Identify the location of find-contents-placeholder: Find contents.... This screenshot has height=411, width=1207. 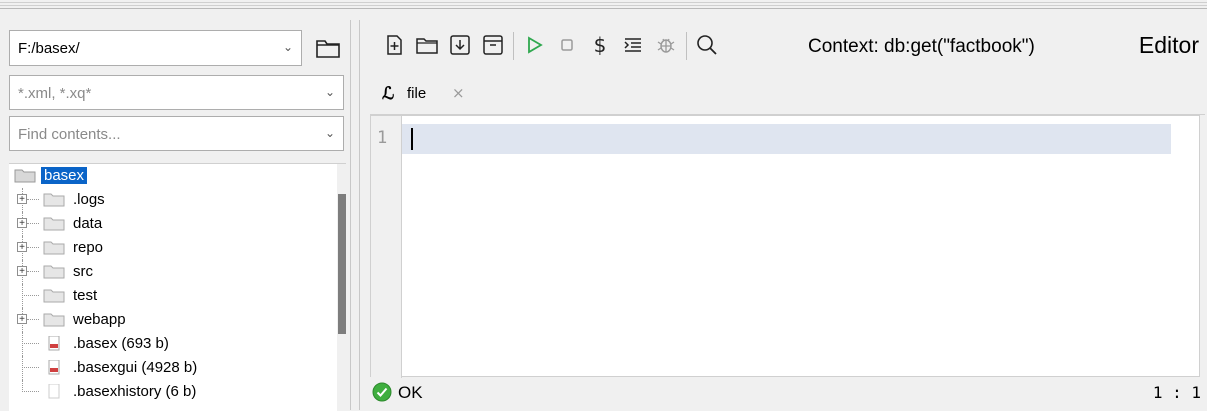
(69, 134).